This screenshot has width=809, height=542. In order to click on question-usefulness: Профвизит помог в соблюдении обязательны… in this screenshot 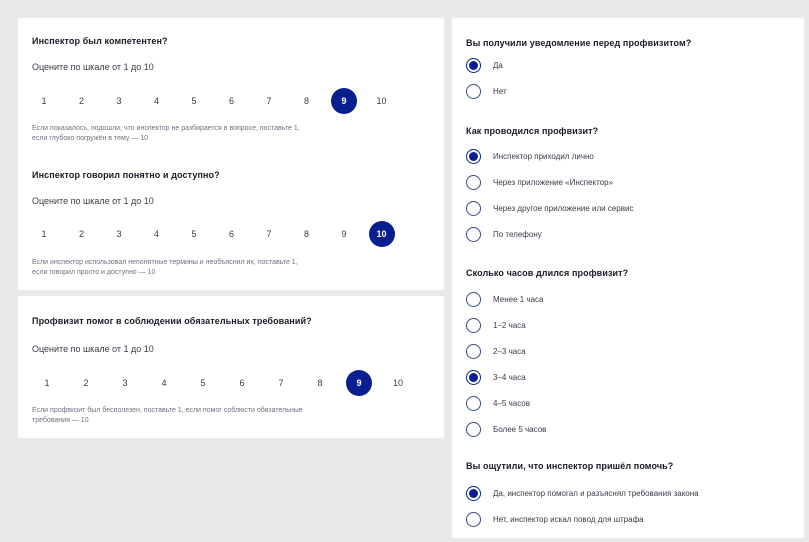, I will do `click(172, 321)`.